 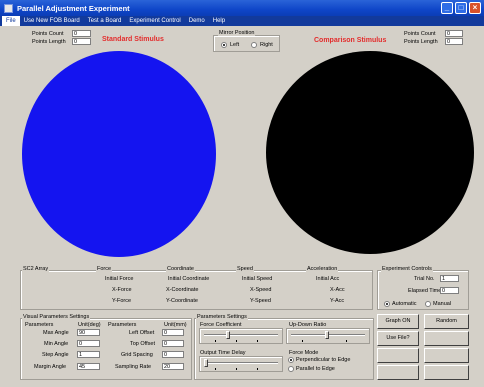 I want to click on speed-row-x: X-Speed, so click(x=261, y=290).